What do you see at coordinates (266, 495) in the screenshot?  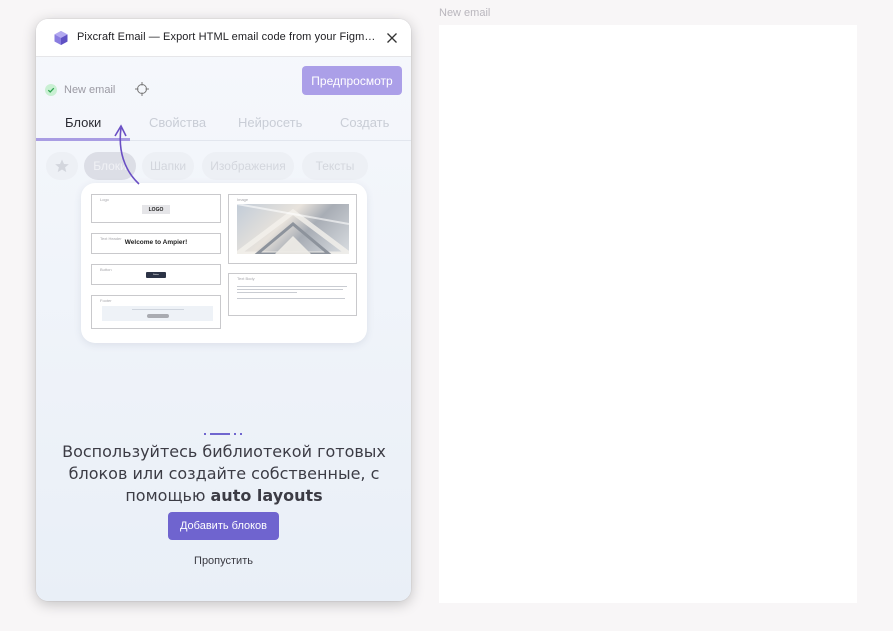 I see `onboarding-message-bold: auto layouts` at bounding box center [266, 495].